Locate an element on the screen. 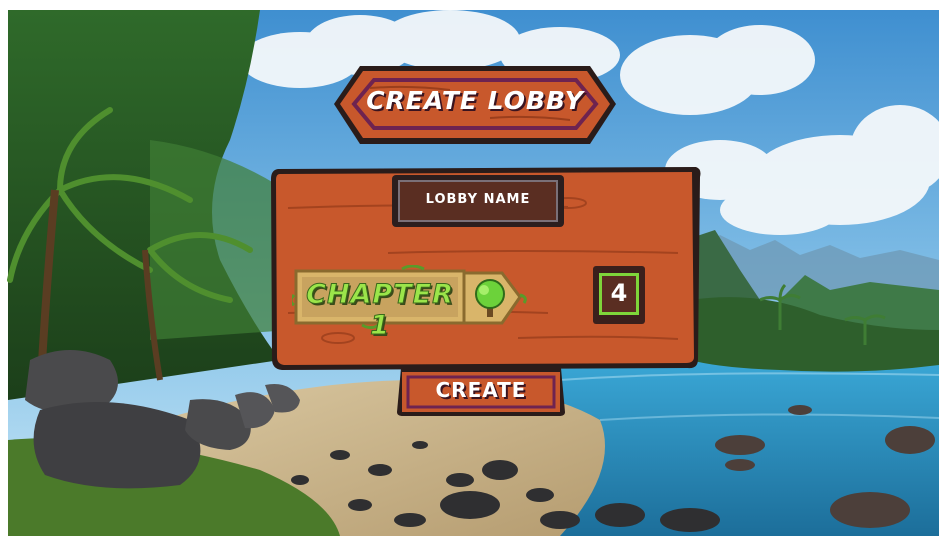  title-plank: CREATE LOBBY is located at coordinates (475, 104).